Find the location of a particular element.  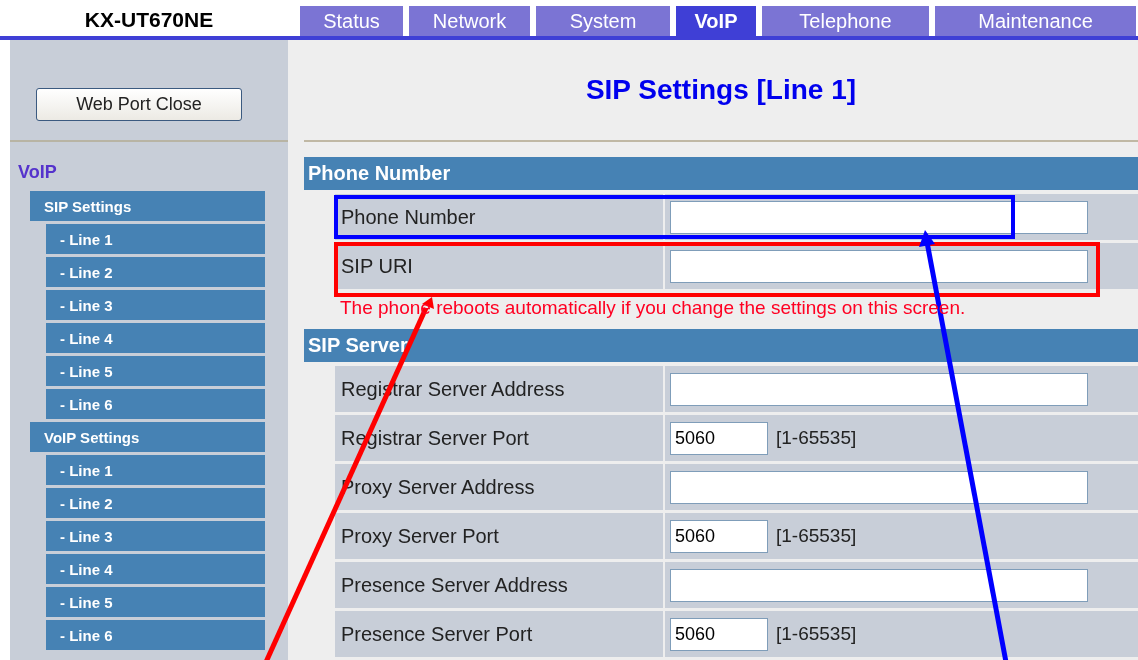

sidebar-title: VoIP is located at coordinates (38, 172).